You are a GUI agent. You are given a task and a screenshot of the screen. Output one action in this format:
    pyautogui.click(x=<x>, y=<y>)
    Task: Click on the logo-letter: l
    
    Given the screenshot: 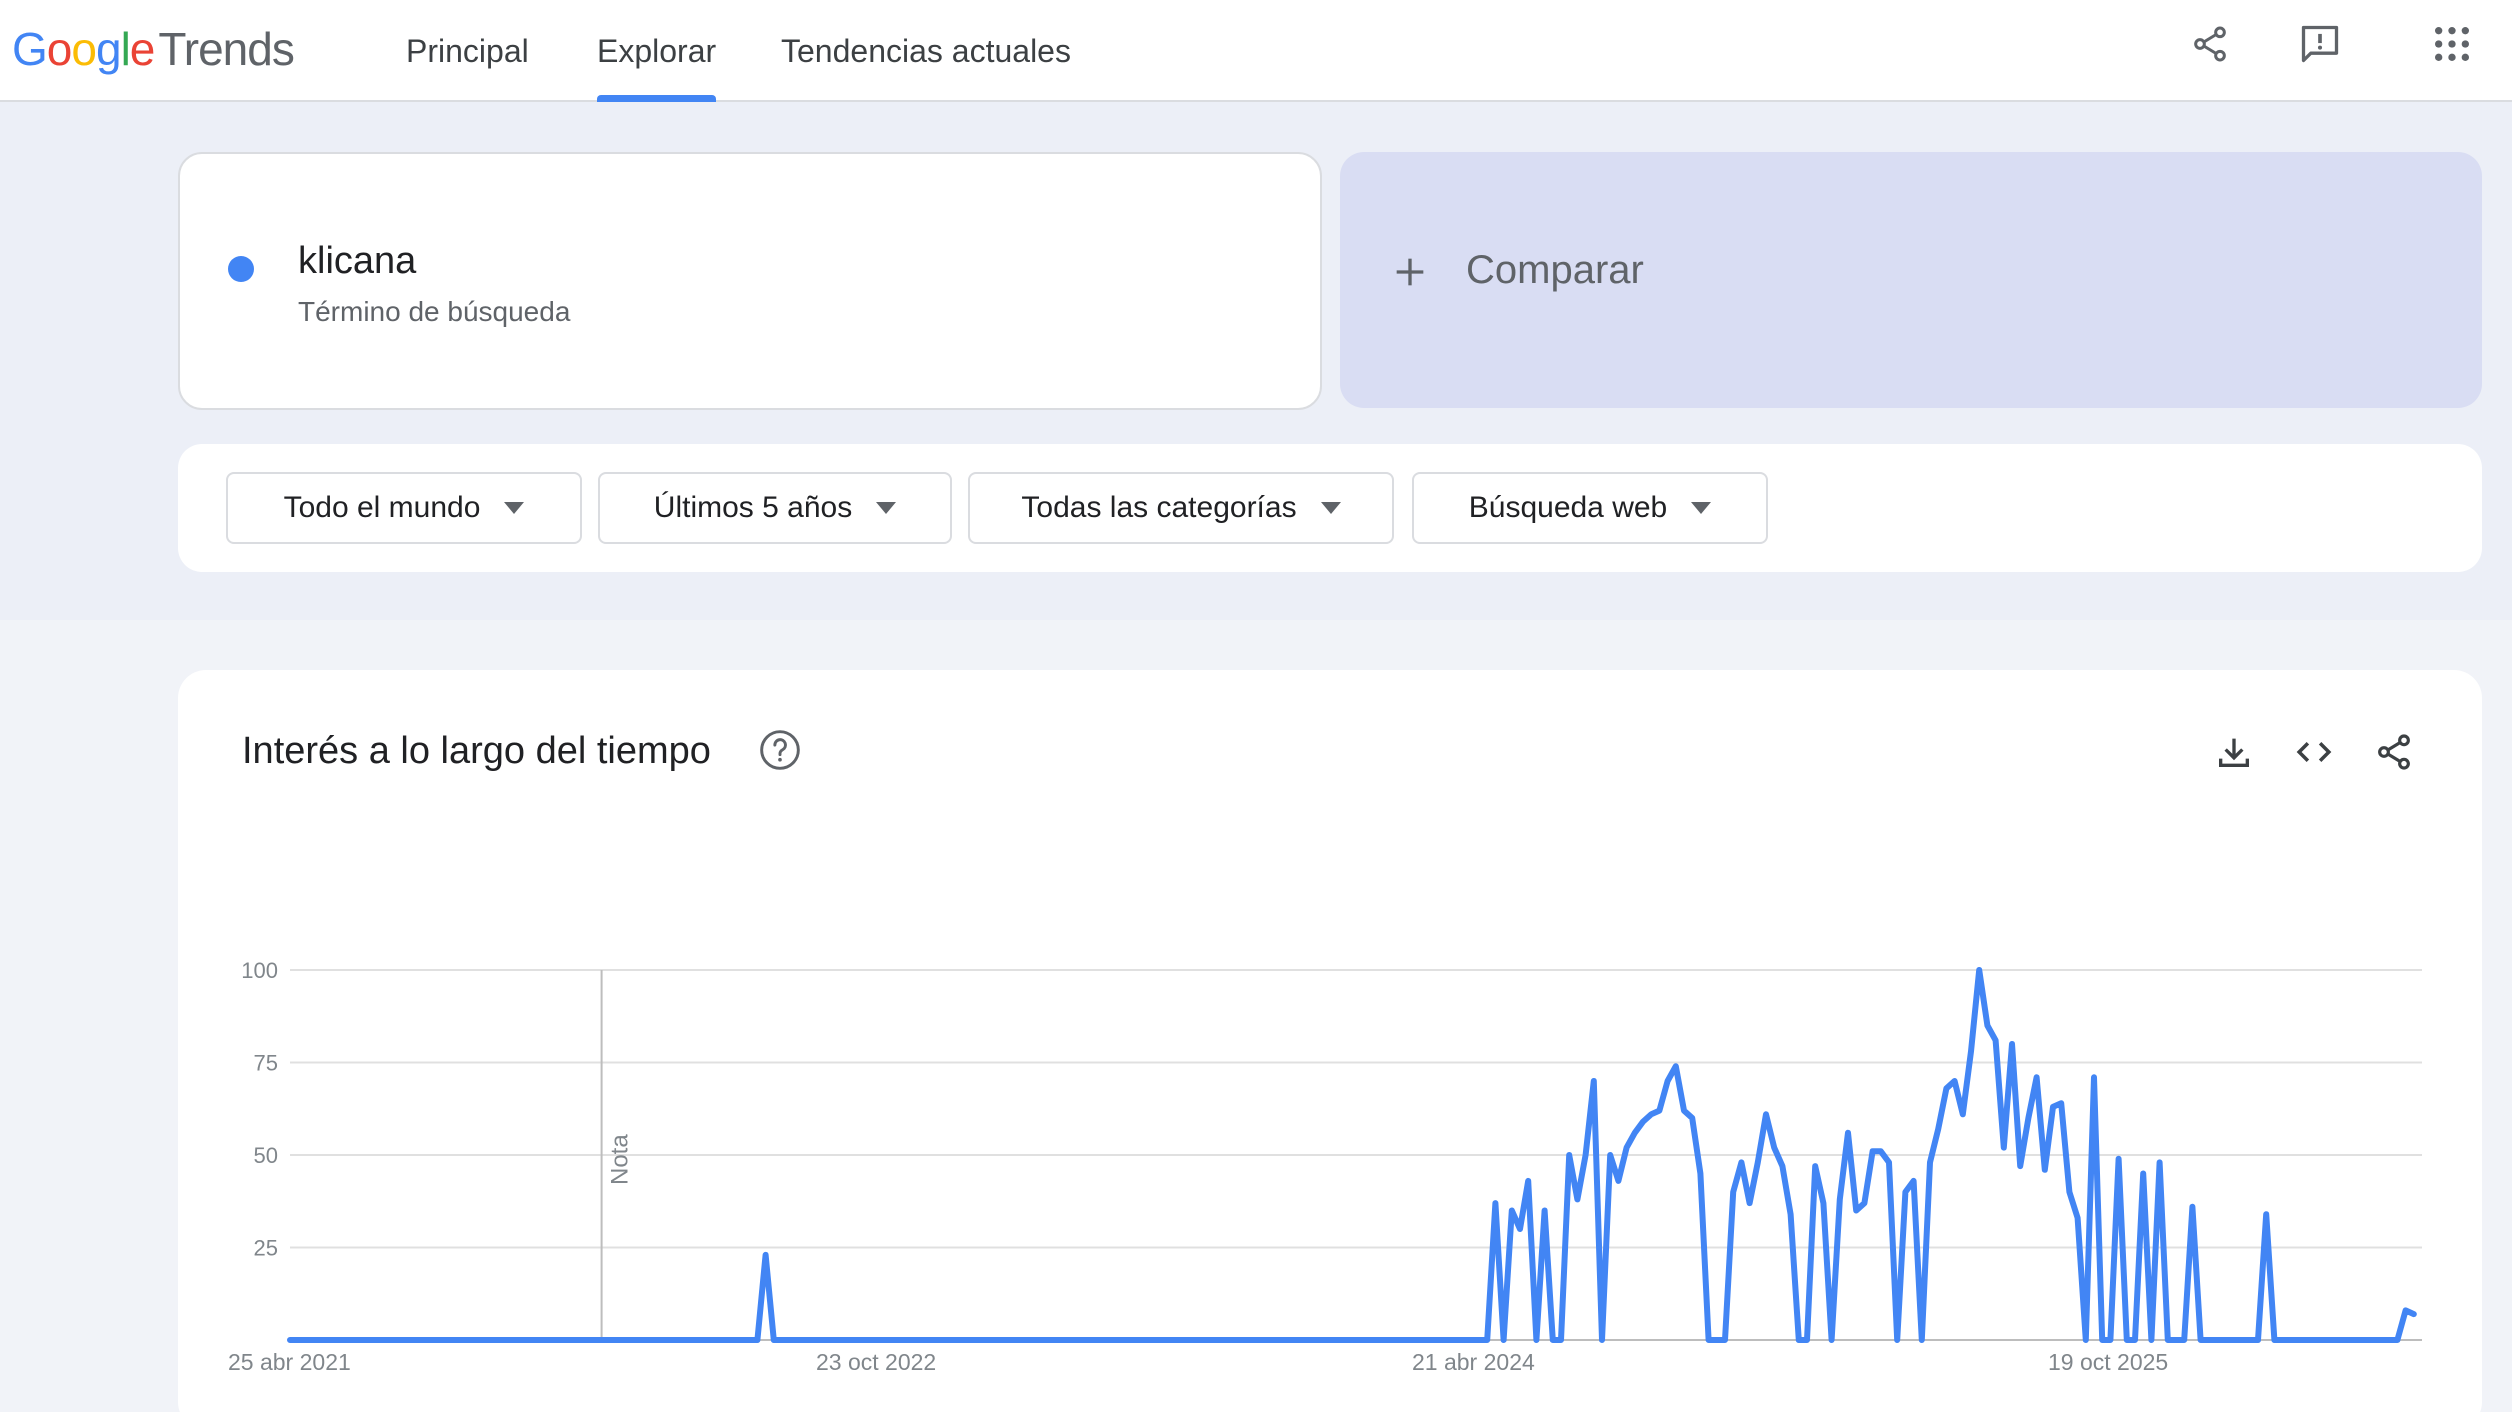 What is the action you would take?
    pyautogui.click(x=125, y=49)
    